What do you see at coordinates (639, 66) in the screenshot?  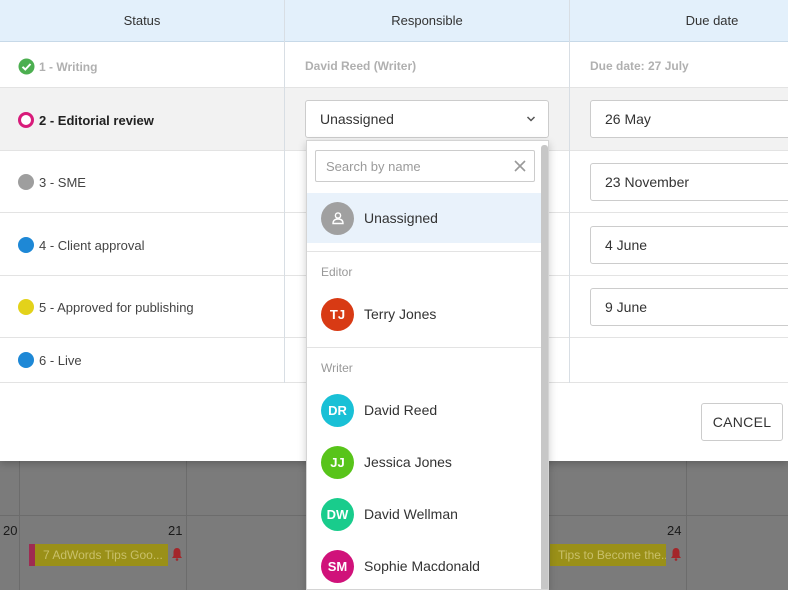 I see `row-due-date: Due date: 27 July` at bounding box center [639, 66].